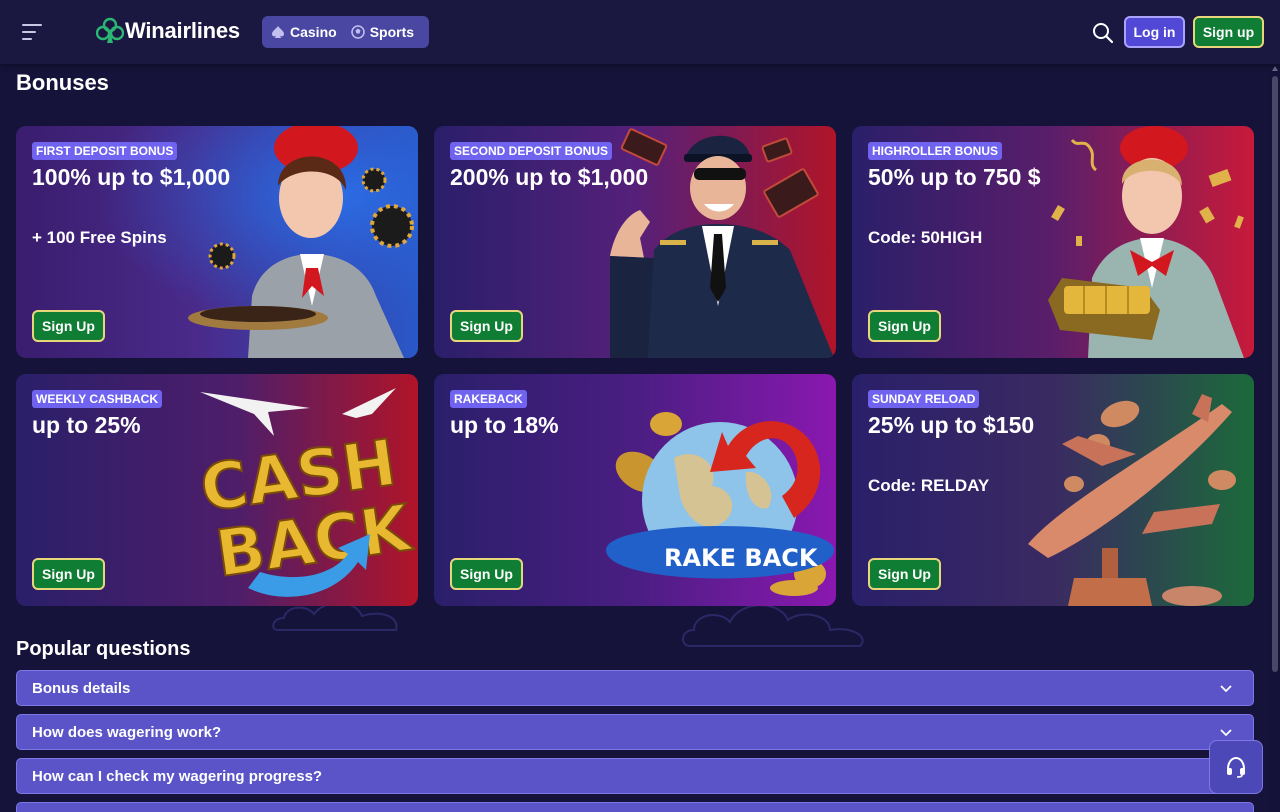 This screenshot has height=812, width=1280. What do you see at coordinates (741, 558) in the screenshot?
I see `rake-back-lettering: RAKE BACK` at bounding box center [741, 558].